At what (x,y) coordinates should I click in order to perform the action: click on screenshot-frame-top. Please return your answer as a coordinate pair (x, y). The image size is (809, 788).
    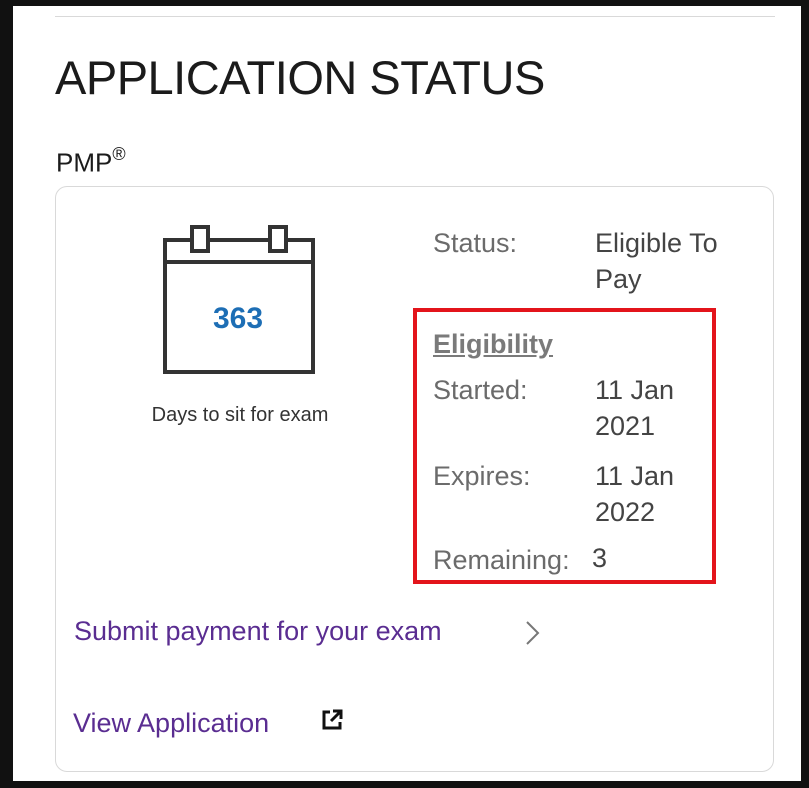
    Looking at the image, I should click on (404, 3).